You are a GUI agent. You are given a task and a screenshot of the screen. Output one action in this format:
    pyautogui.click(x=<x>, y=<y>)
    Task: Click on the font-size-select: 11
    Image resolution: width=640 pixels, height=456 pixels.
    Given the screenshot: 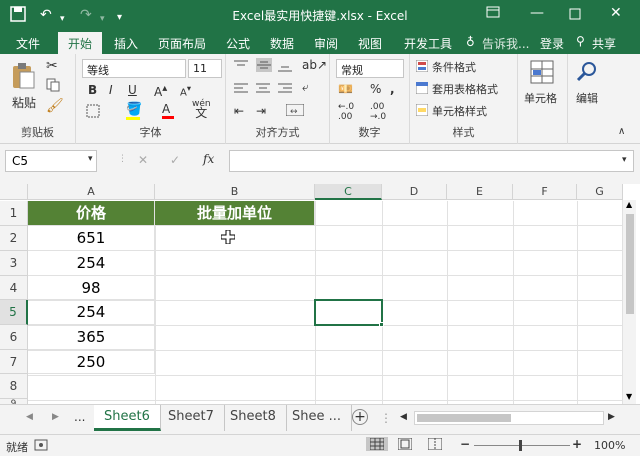 What is the action you would take?
    pyautogui.click(x=205, y=68)
    